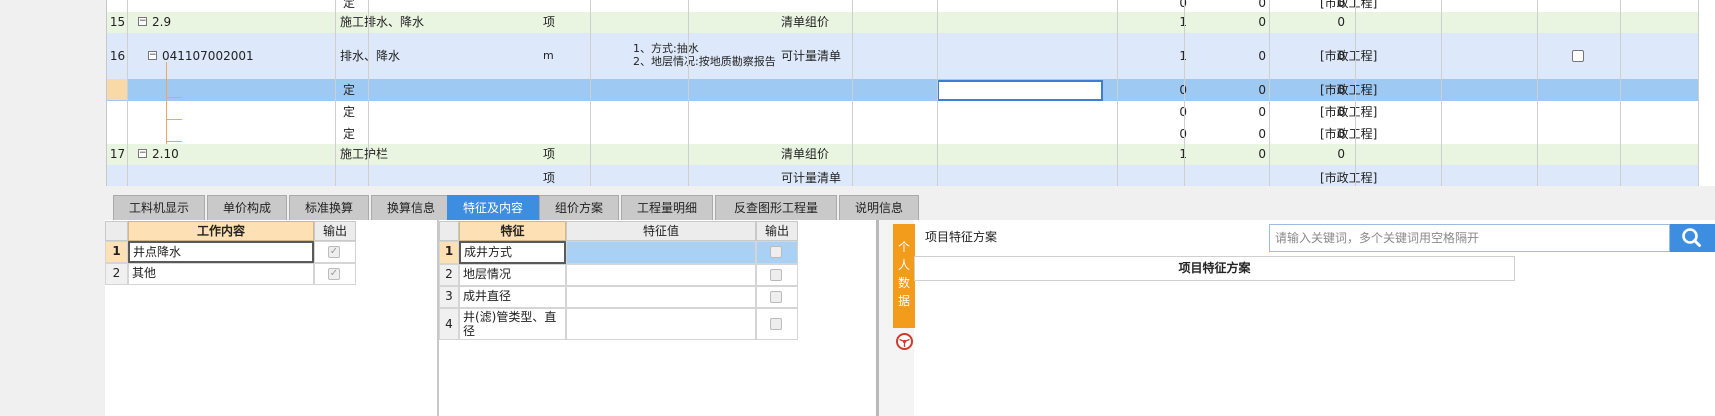 The height and width of the screenshot is (416, 1715). What do you see at coordinates (904, 276) in the screenshot?
I see `personal-data-tab: 个 人 数 据` at bounding box center [904, 276].